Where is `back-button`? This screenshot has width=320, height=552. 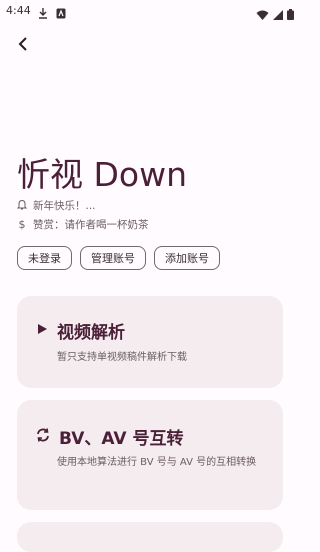 back-button is located at coordinates (23, 45).